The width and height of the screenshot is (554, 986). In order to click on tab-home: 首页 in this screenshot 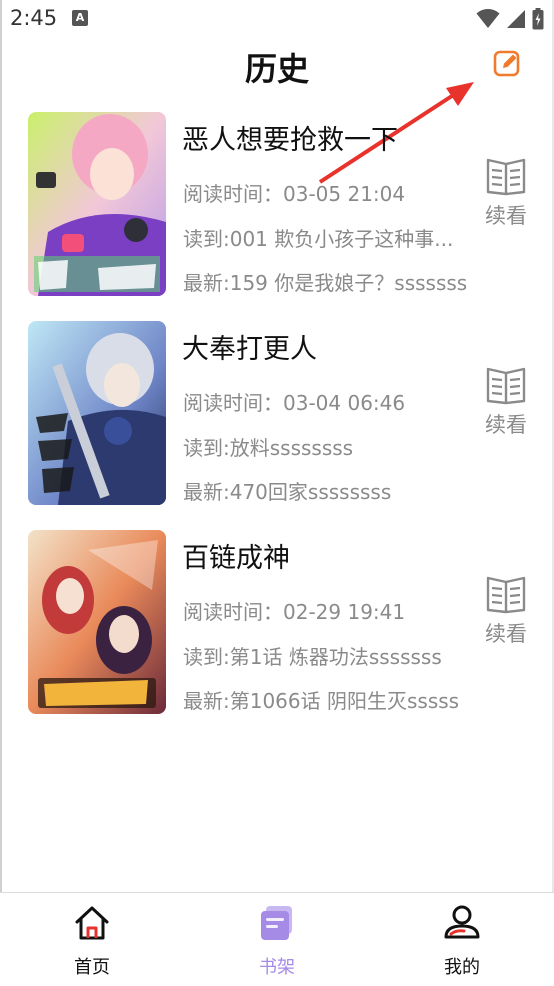, I will do `click(92, 939)`.